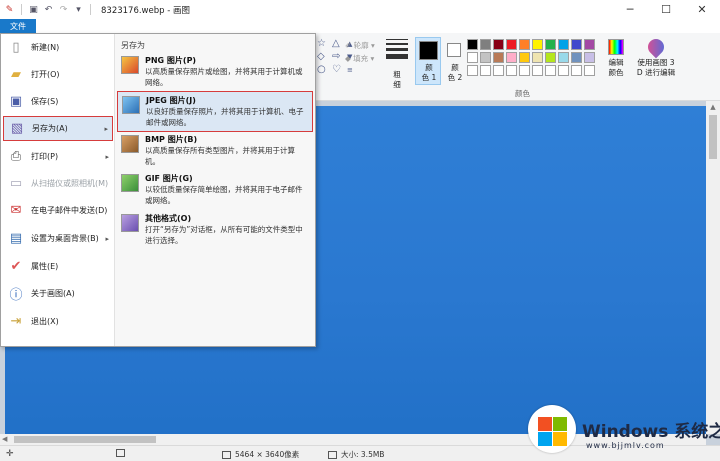  I want to click on outline-button: ✐ 轮廓 ▾, so click(360, 45).